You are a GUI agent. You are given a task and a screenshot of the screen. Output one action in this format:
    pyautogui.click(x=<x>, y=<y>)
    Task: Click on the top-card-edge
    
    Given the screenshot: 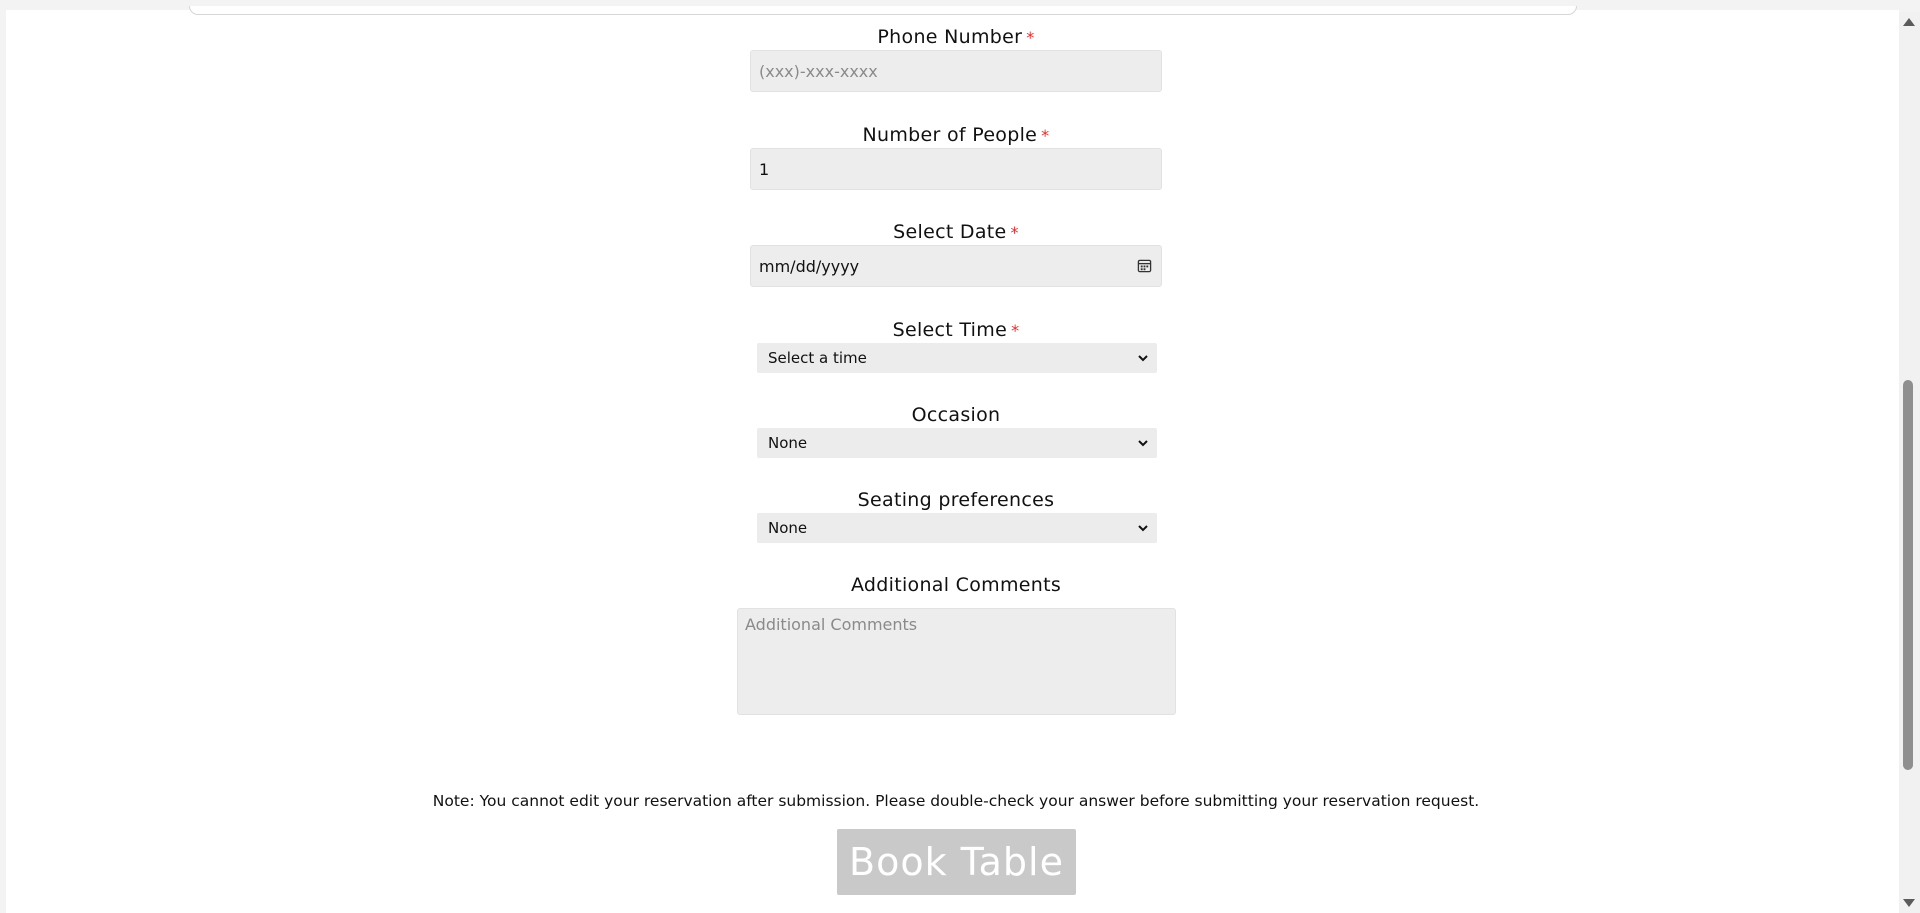 What is the action you would take?
    pyautogui.click(x=883, y=10)
    